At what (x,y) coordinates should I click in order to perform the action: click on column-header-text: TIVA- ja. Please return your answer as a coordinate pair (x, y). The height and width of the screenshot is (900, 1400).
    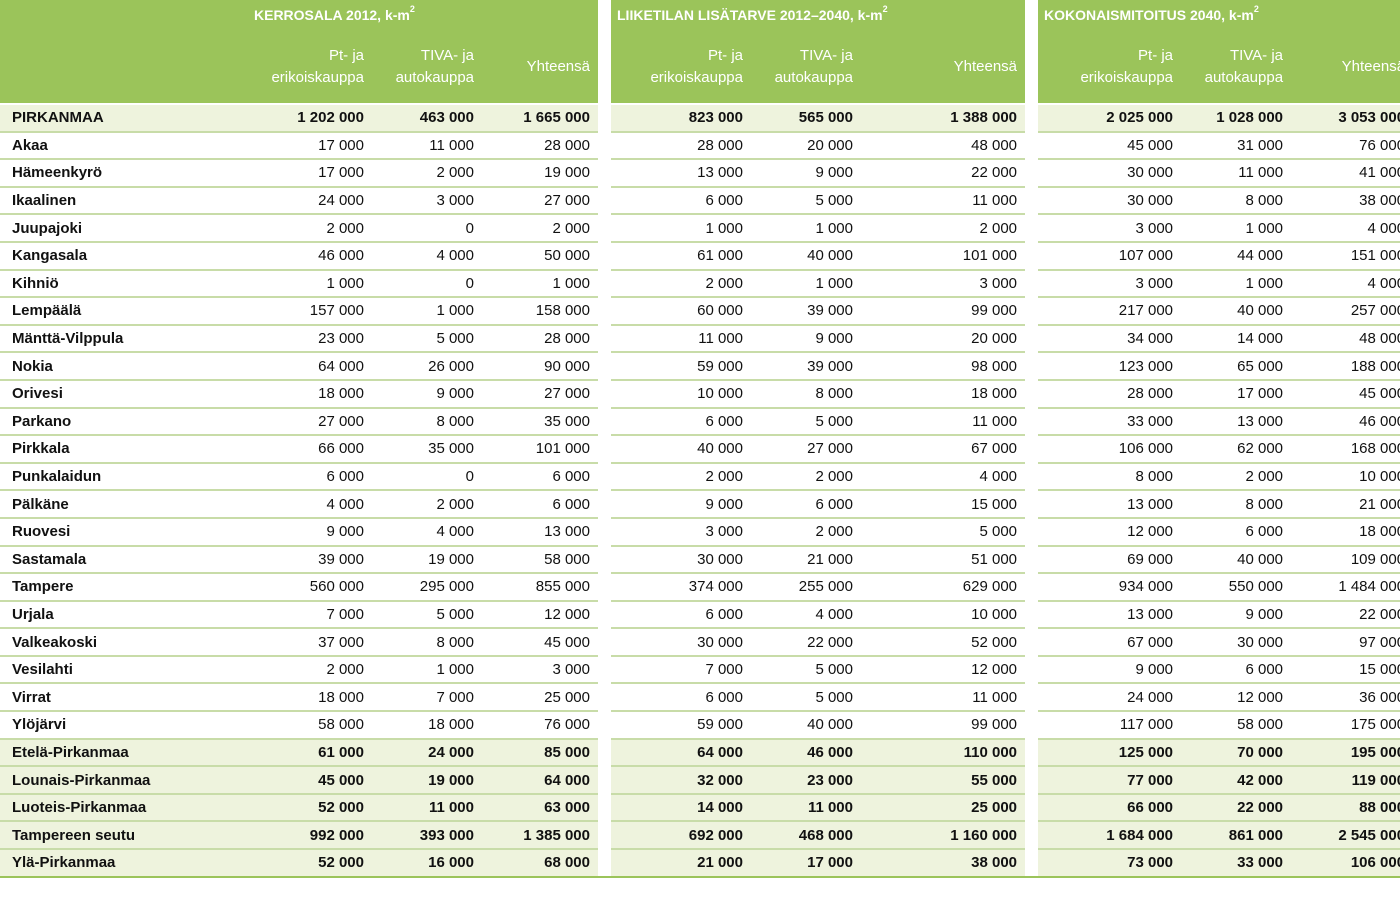
    Looking at the image, I should click on (1256, 55).